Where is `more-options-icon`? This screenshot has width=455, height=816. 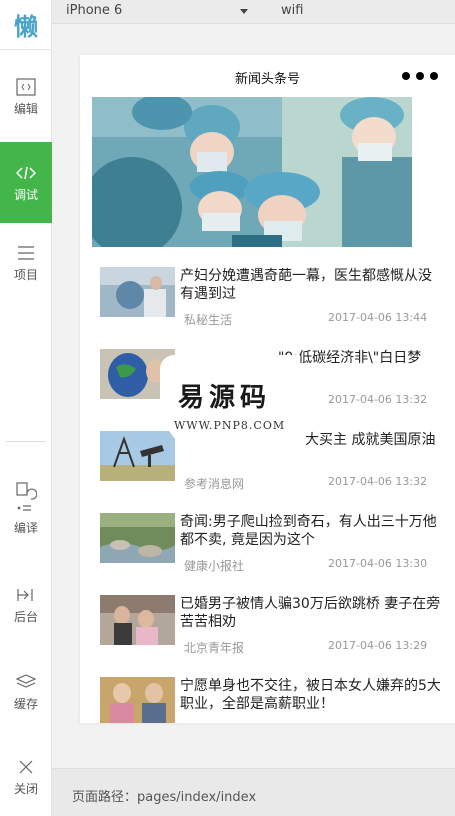
more-options-icon is located at coordinates (420, 76).